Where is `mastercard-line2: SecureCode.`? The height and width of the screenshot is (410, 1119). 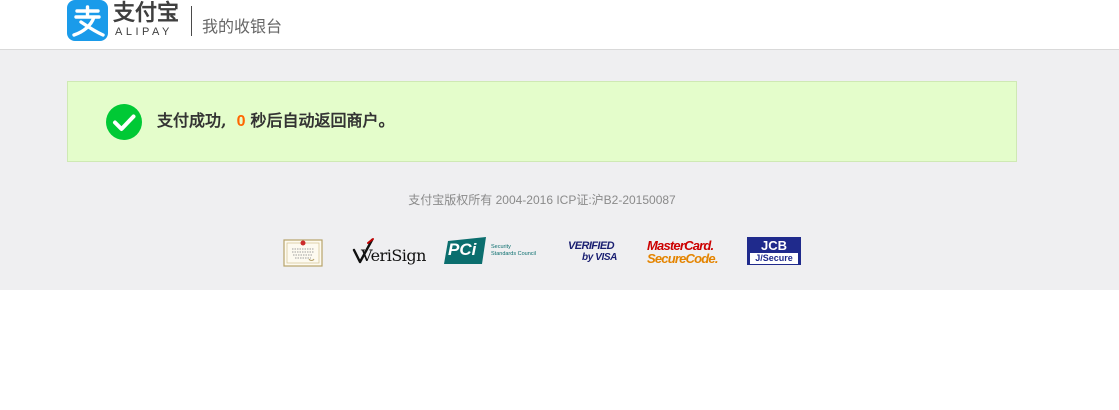
mastercard-line2: SecureCode. is located at coordinates (682, 258).